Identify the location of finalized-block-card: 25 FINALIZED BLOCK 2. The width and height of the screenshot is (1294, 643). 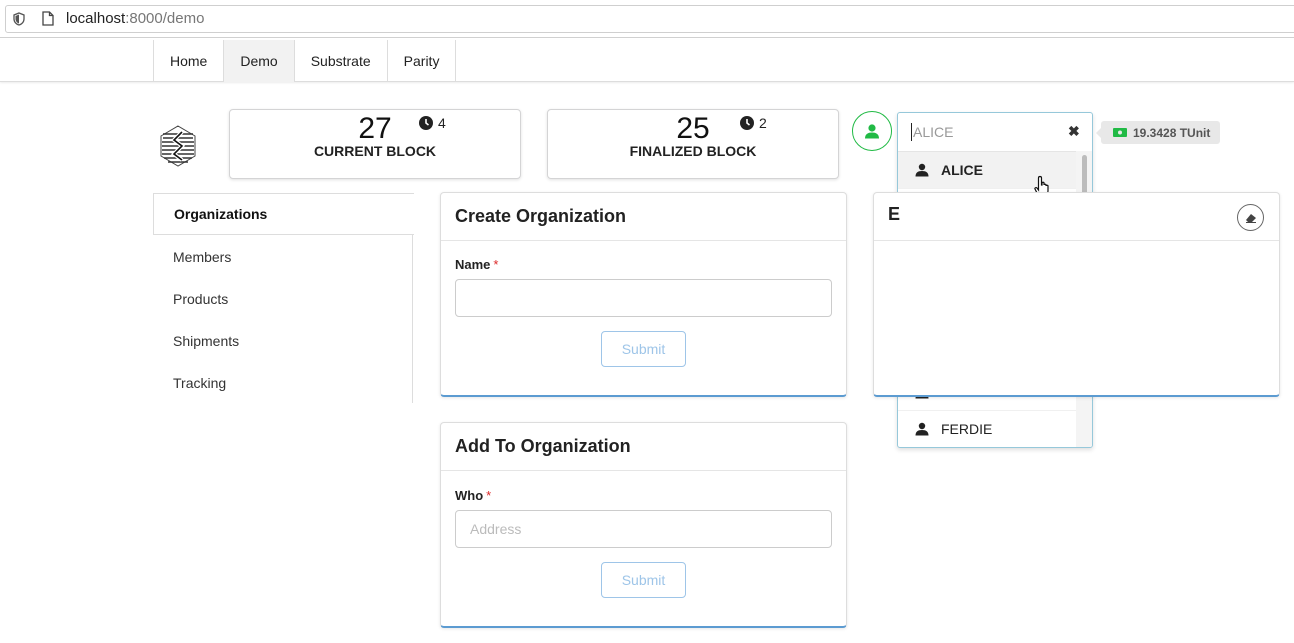
(693, 144).